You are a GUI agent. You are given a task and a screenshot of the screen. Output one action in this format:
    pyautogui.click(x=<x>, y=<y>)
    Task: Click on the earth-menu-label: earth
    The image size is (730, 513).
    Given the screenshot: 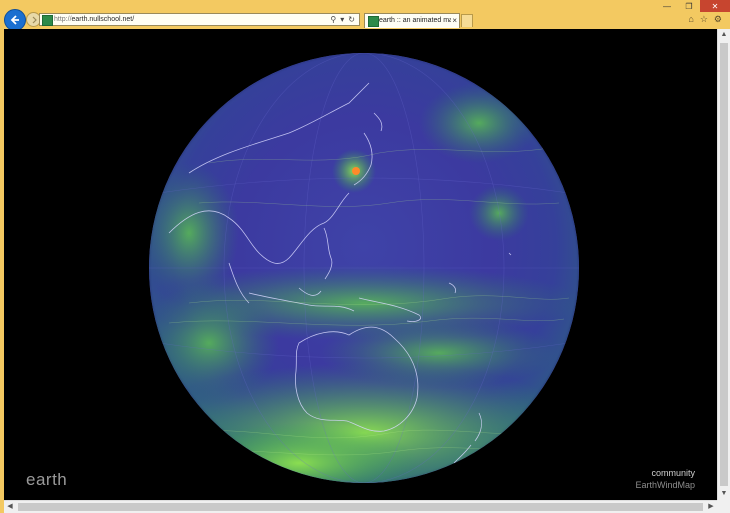 What is the action you would take?
    pyautogui.click(x=46, y=480)
    